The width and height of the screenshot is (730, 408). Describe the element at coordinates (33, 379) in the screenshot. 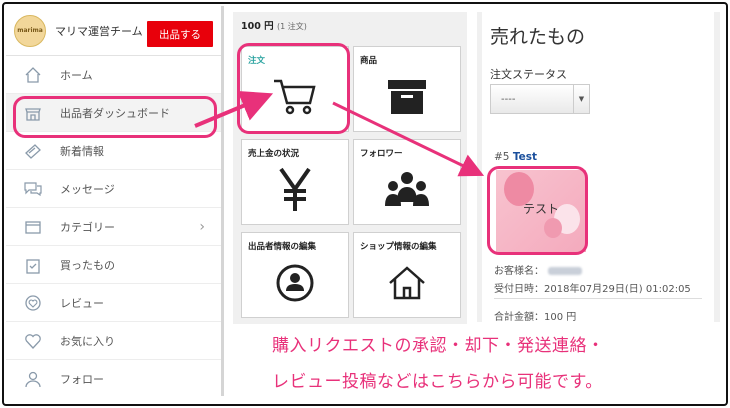

I see `user-icon` at that location.